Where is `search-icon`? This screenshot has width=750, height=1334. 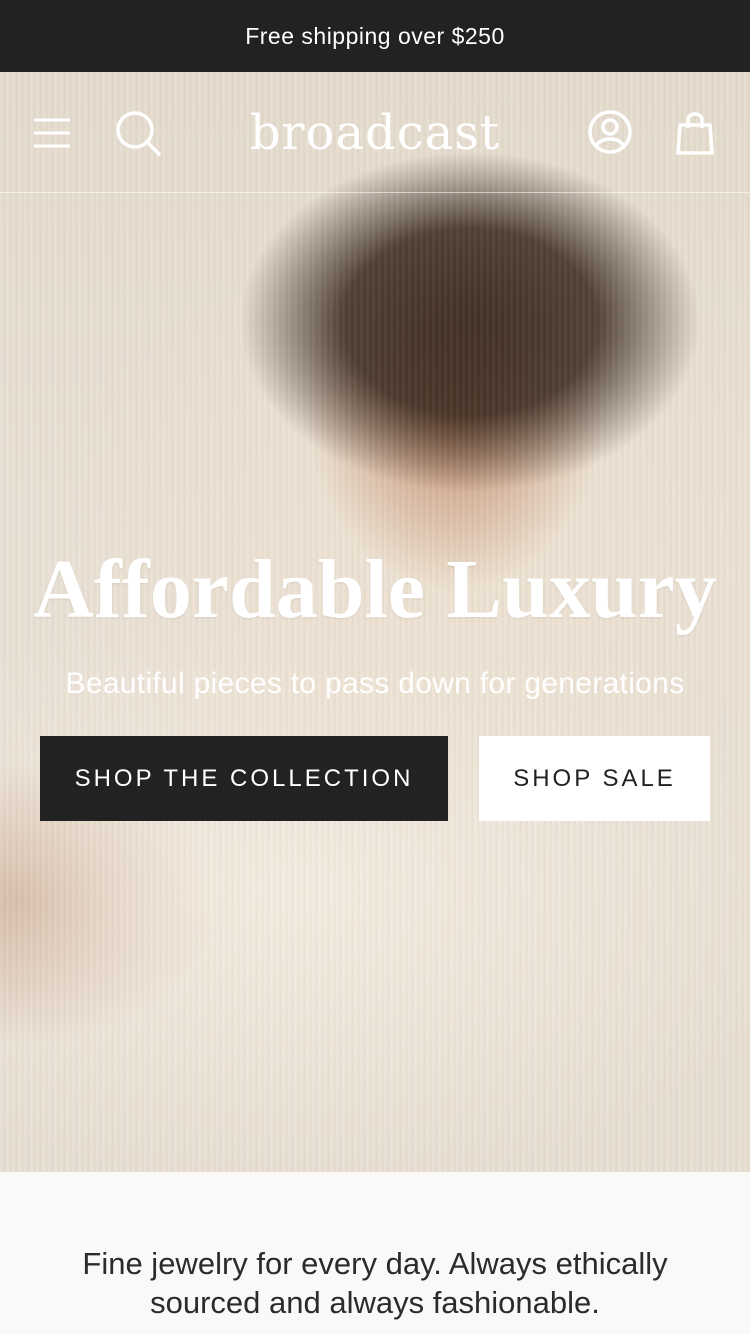
search-icon is located at coordinates (138, 133).